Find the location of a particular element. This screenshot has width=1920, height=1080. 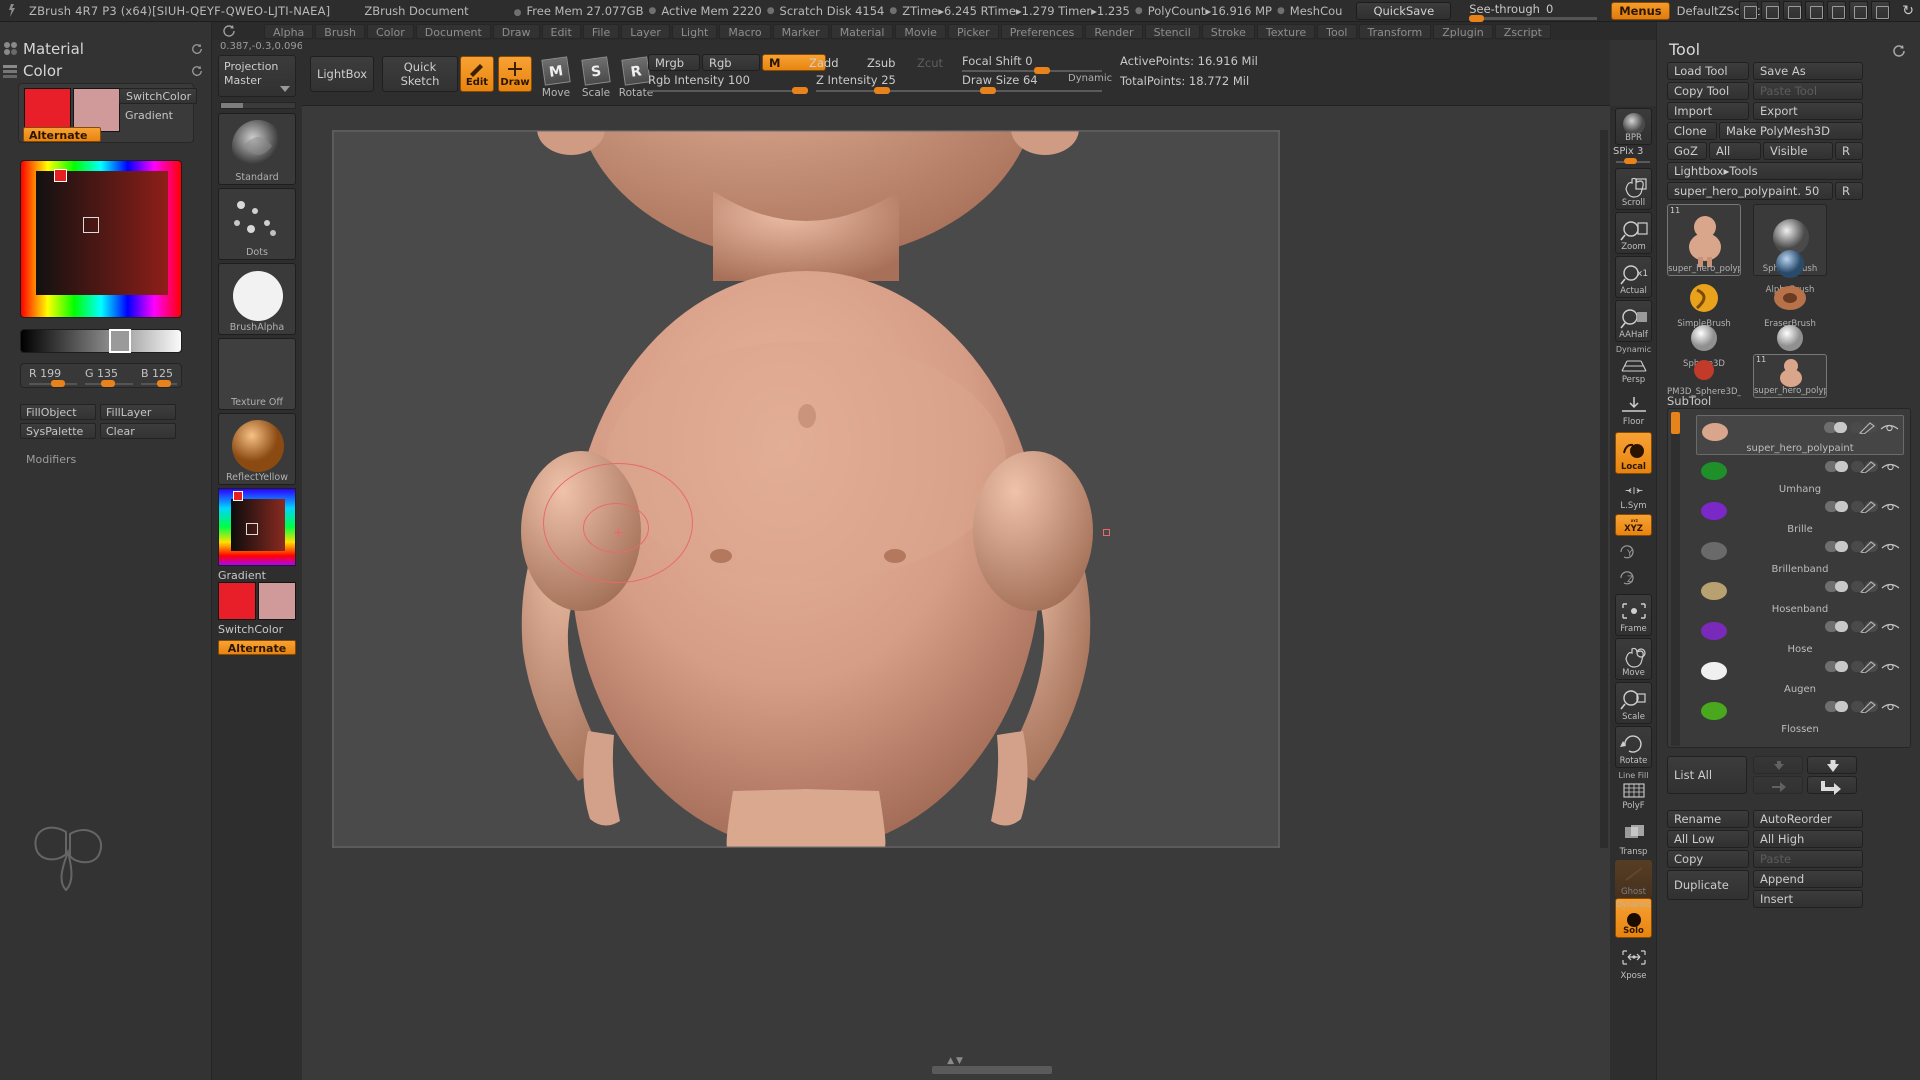

rename-button: Rename is located at coordinates (1708, 819).